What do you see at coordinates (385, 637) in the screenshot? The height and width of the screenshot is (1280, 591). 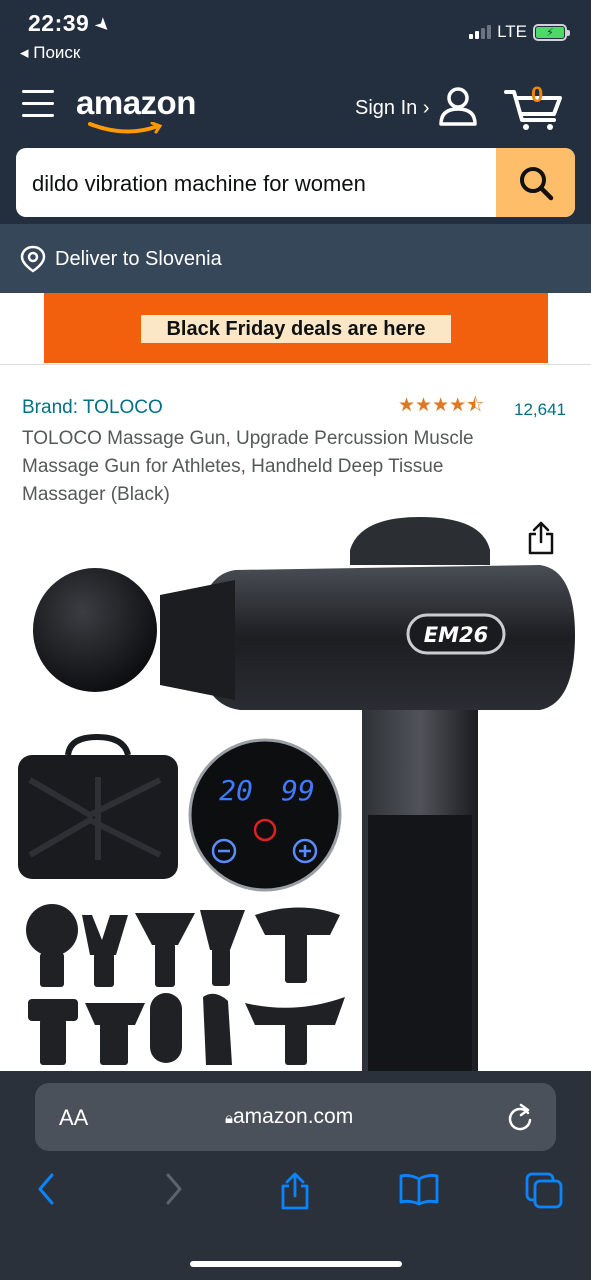 I see `gun-body` at bounding box center [385, 637].